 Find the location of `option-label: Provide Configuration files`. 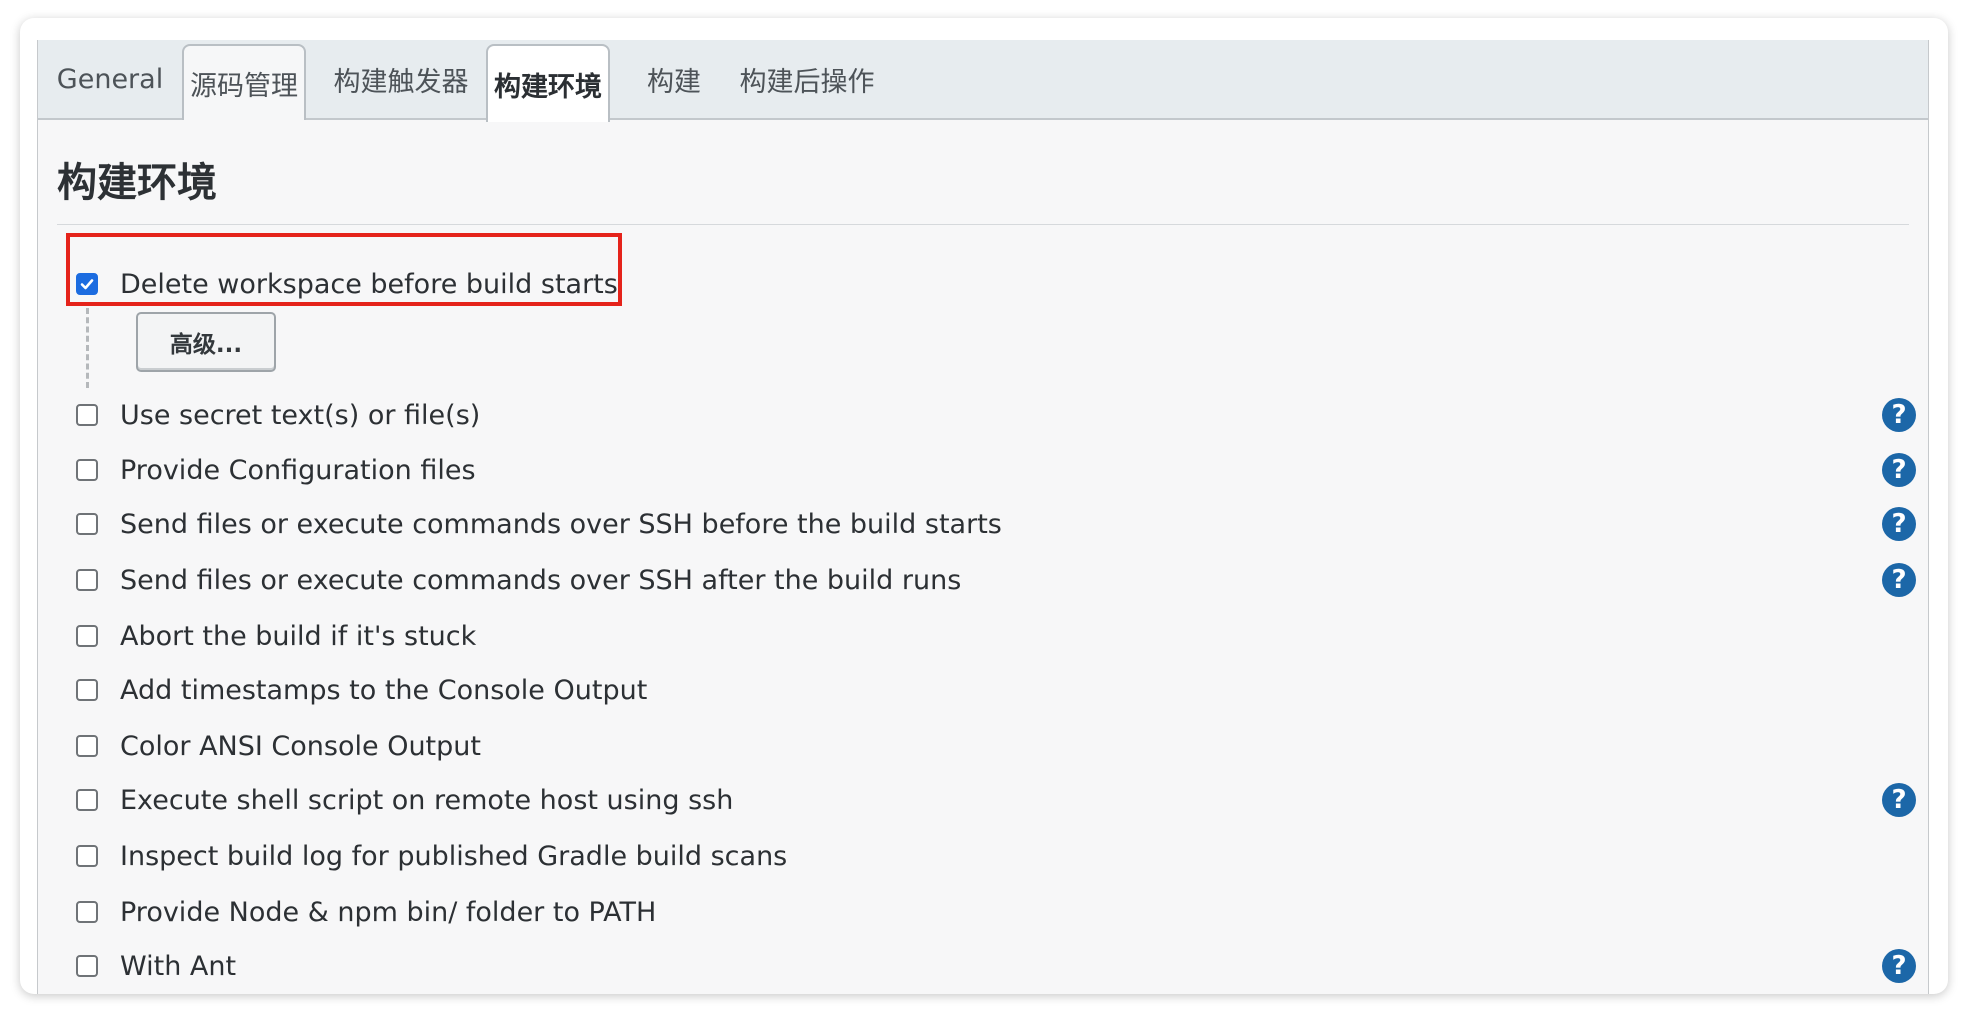

option-label: Provide Configuration files is located at coordinates (298, 470).